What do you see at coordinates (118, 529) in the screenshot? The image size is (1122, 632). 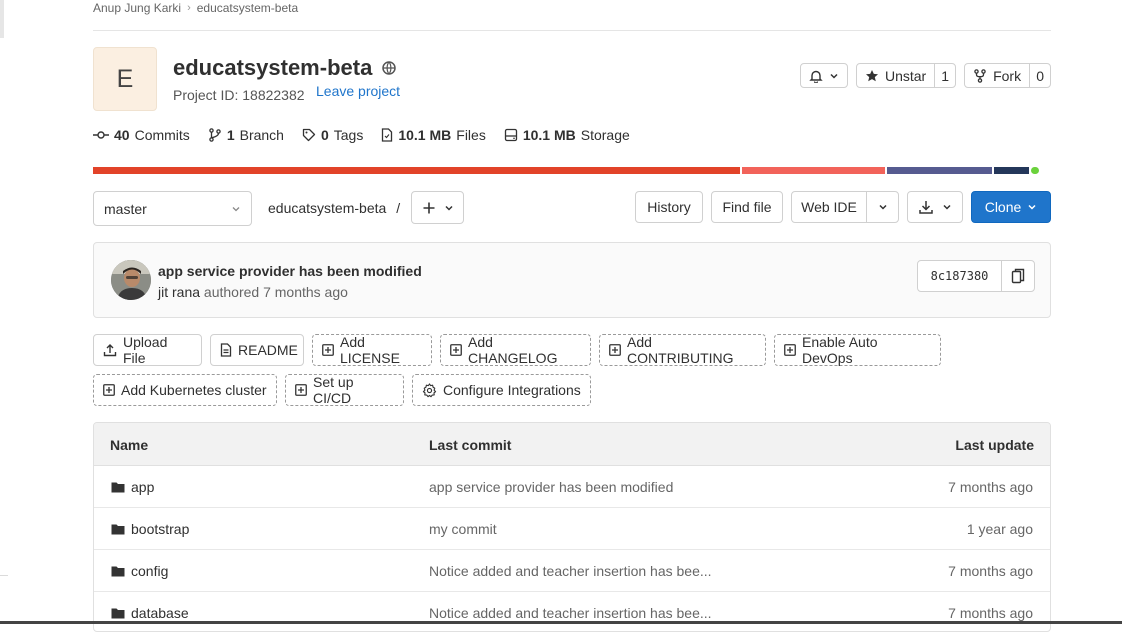 I see `folder-icon` at bounding box center [118, 529].